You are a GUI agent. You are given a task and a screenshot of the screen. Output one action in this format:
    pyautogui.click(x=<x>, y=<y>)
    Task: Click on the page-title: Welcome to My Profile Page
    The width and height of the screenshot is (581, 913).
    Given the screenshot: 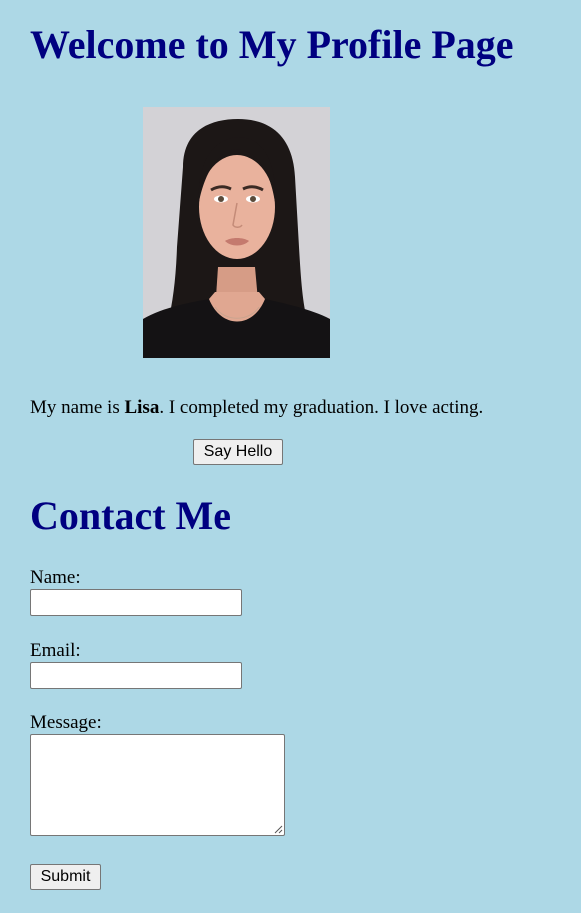 What is the action you would take?
    pyautogui.click(x=272, y=44)
    